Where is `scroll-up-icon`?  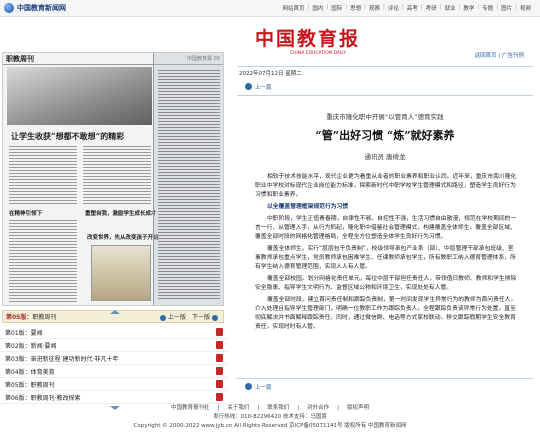
scroll-up-icon is located at coordinates (115, 312).